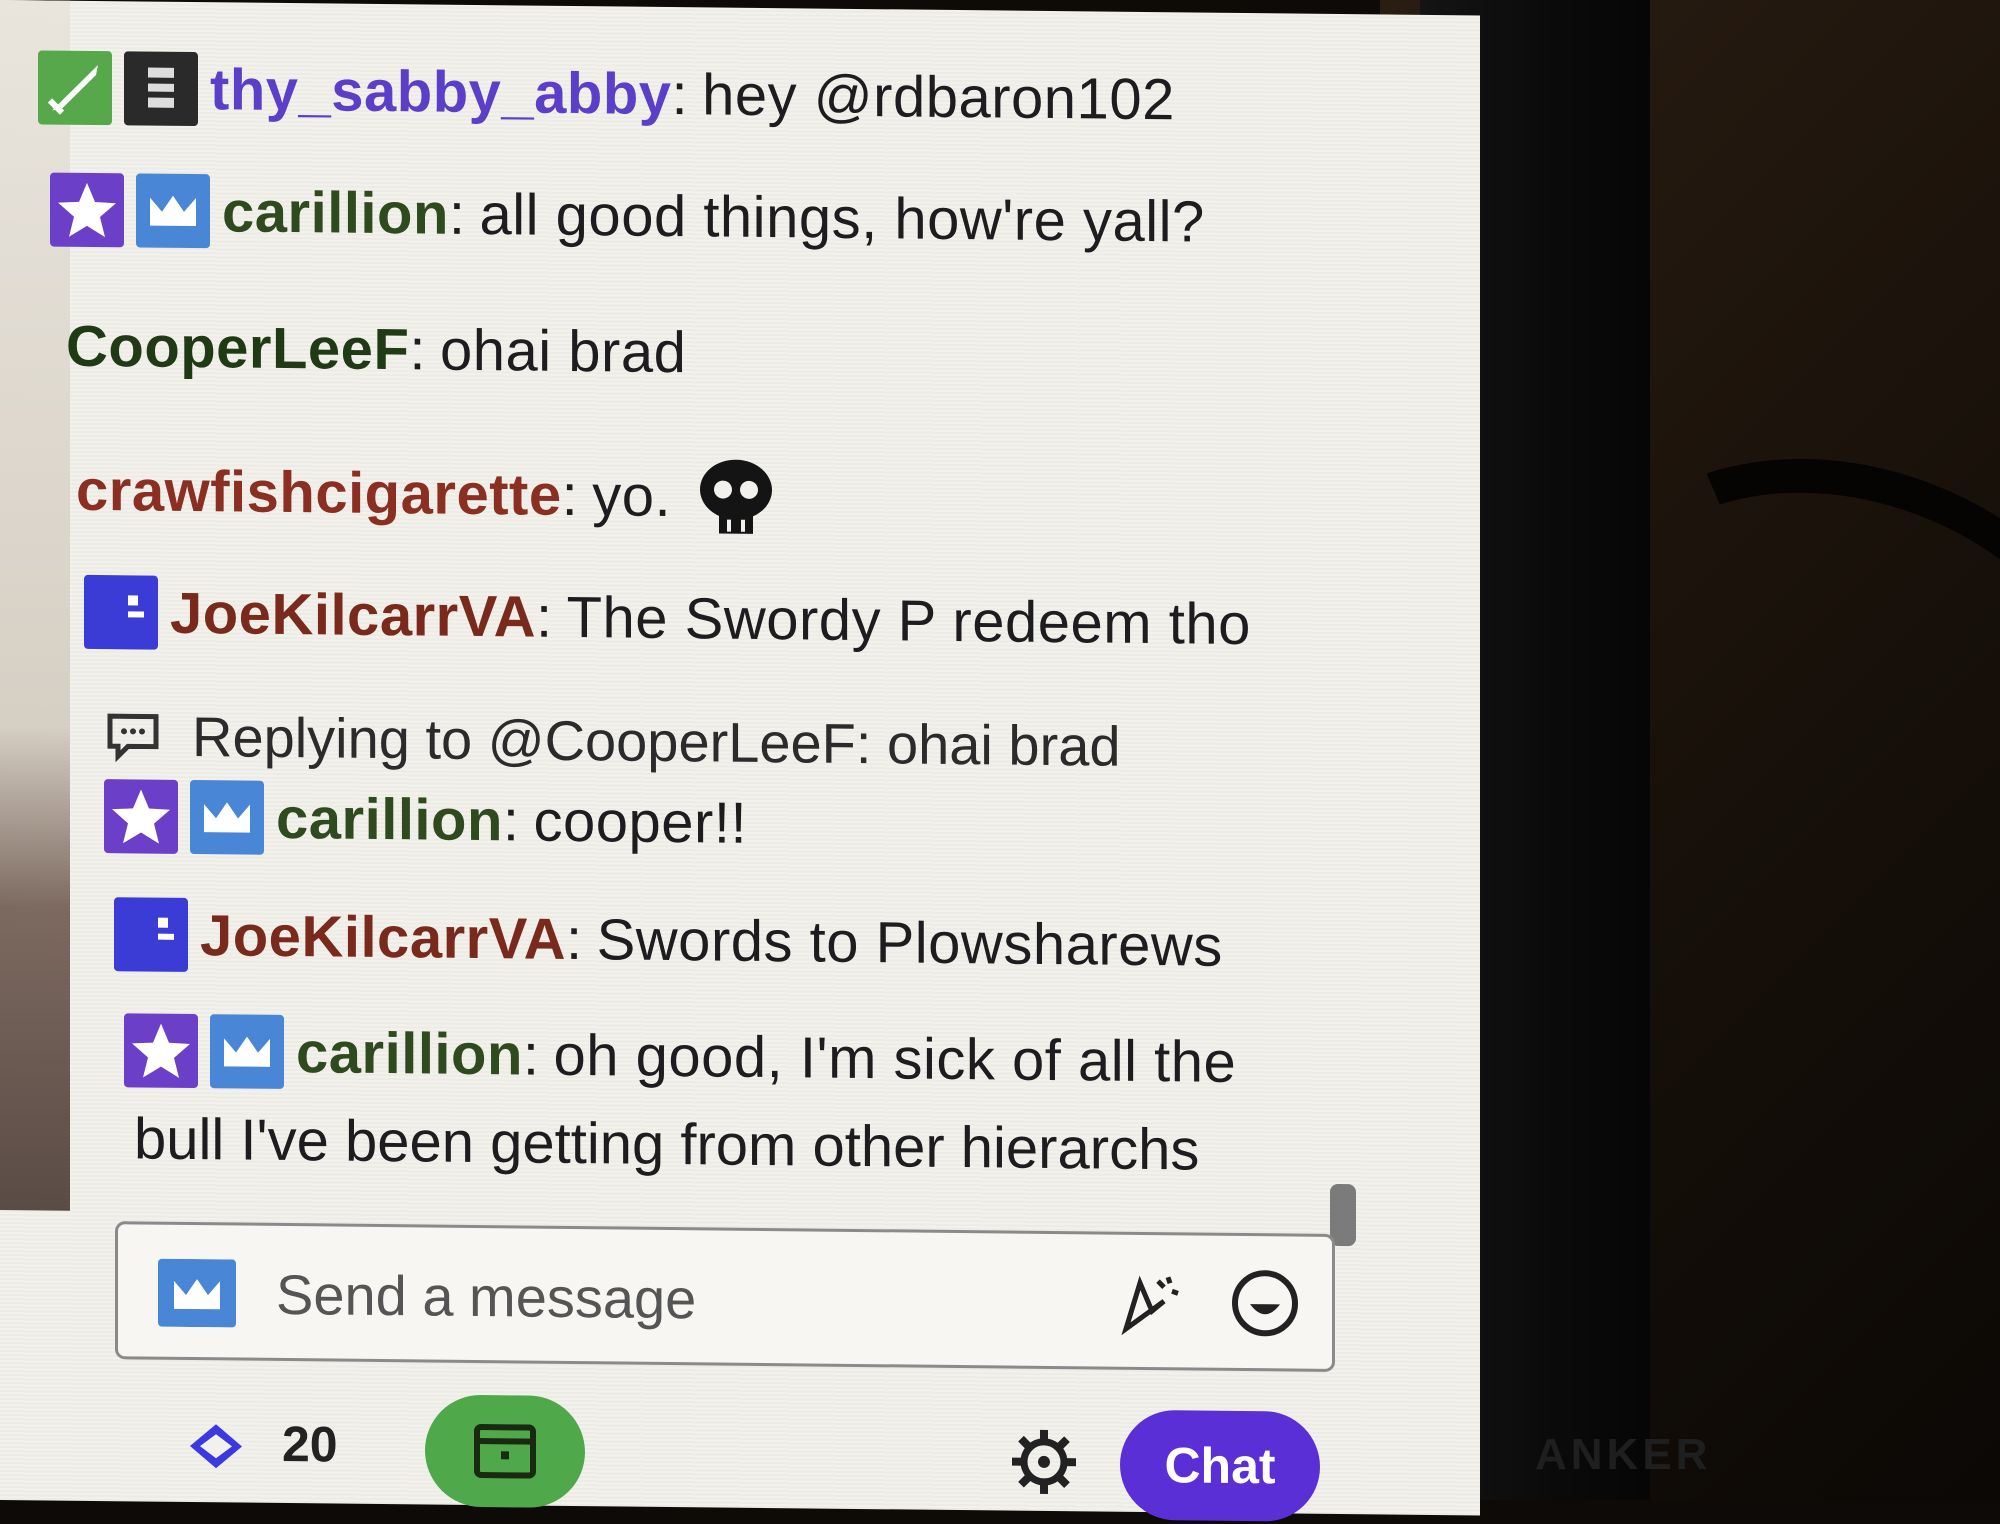  Describe the element at coordinates (725, 1296) in the screenshot. I see `chat-input: Send a message` at that location.